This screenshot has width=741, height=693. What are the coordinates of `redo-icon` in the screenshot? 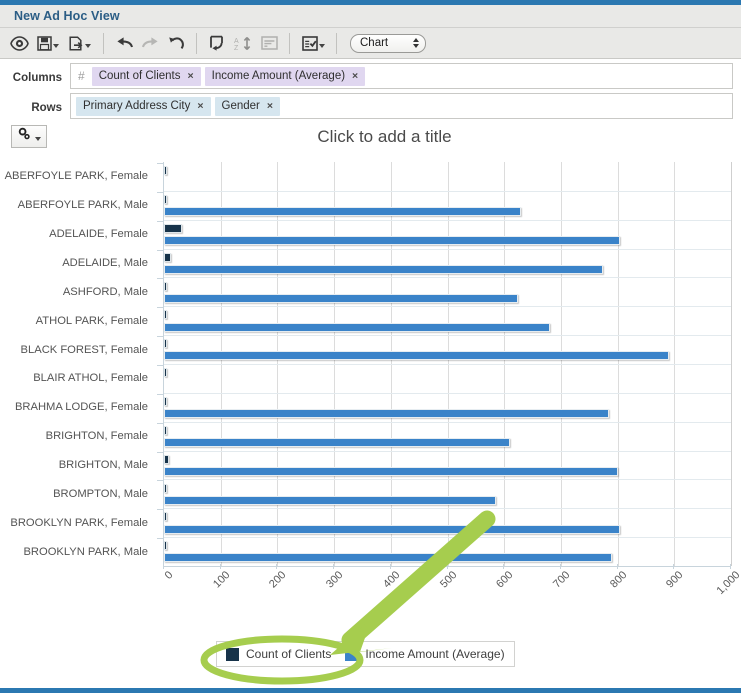 It's located at (150, 43).